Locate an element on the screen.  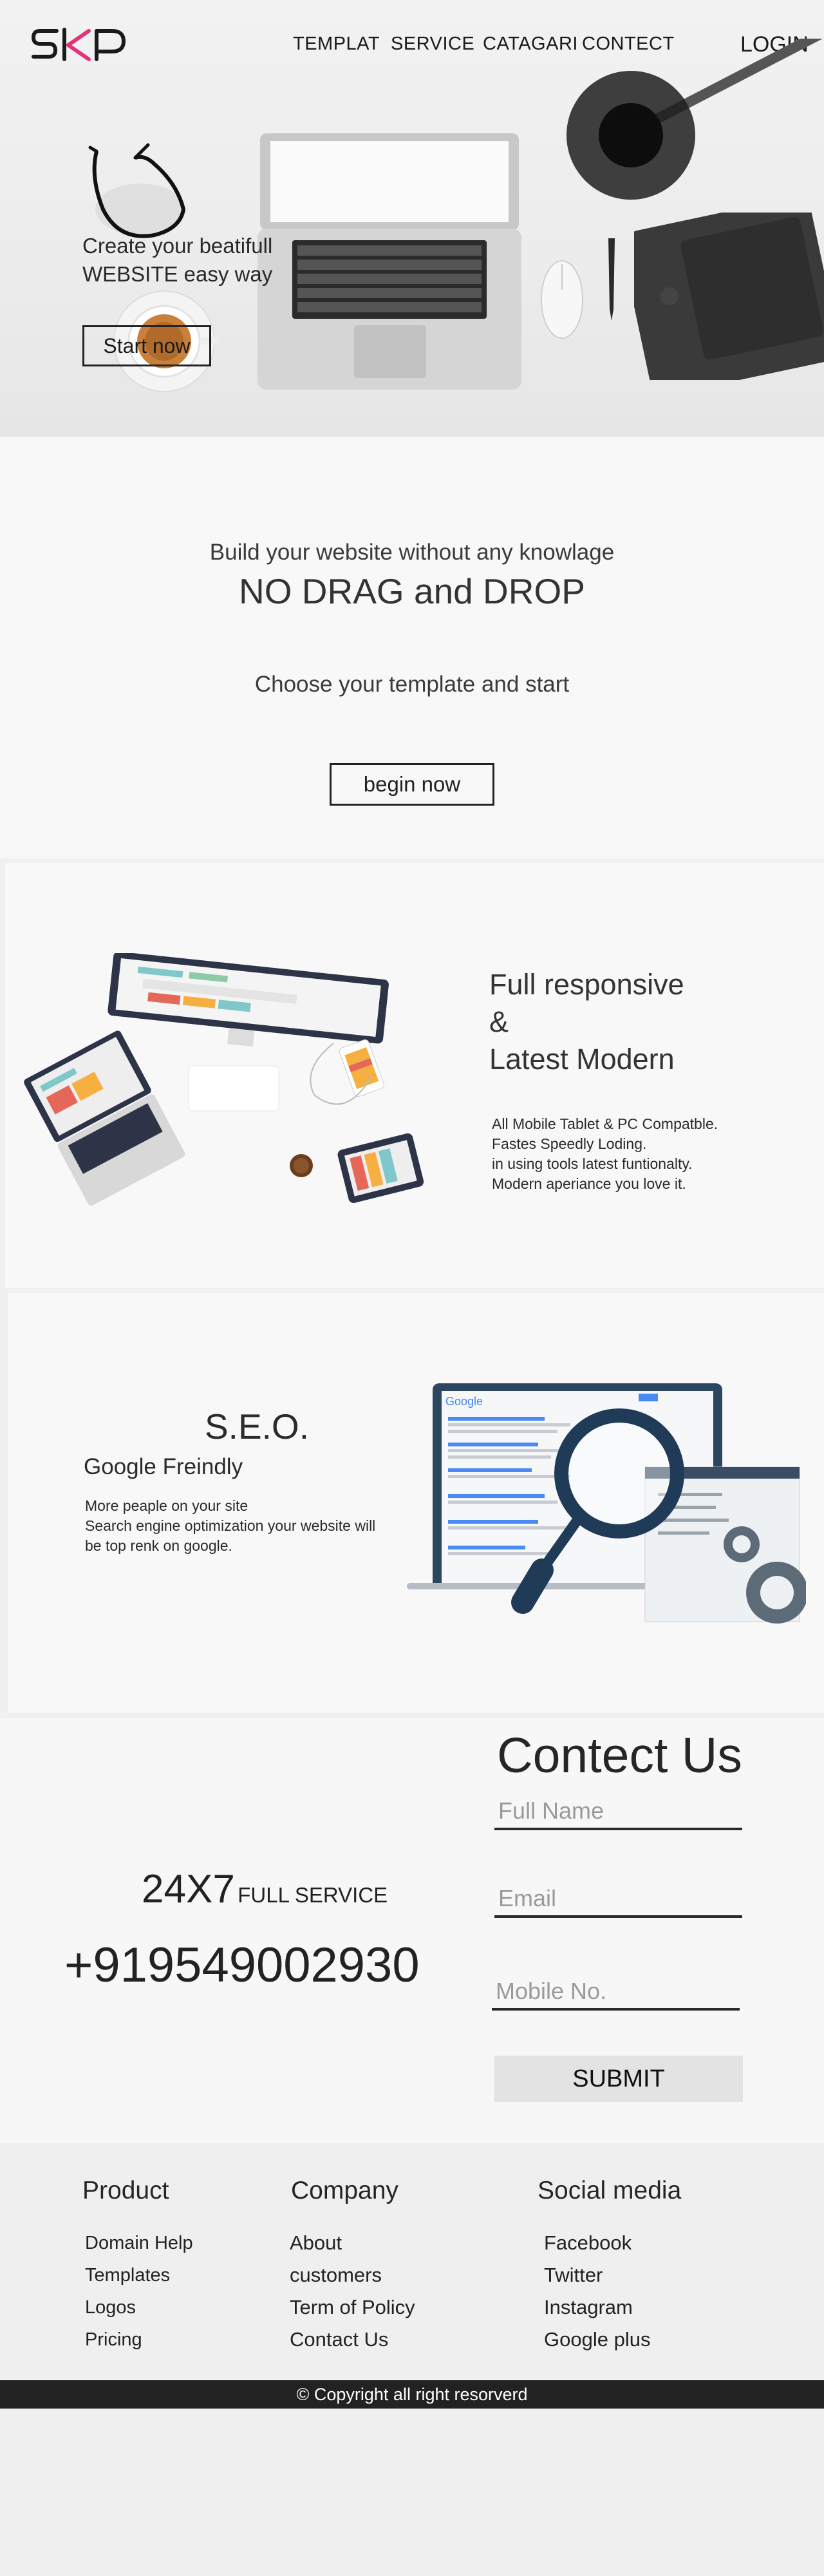
service-hours: 24X7 is located at coordinates (189, 1889).